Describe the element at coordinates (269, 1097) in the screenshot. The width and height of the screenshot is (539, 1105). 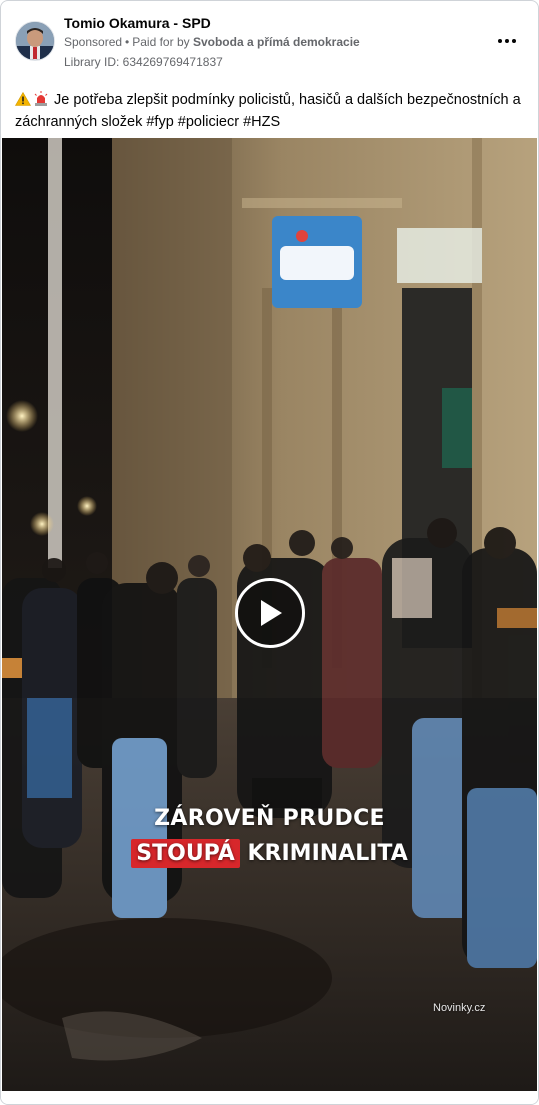
I see `card-footer` at that location.